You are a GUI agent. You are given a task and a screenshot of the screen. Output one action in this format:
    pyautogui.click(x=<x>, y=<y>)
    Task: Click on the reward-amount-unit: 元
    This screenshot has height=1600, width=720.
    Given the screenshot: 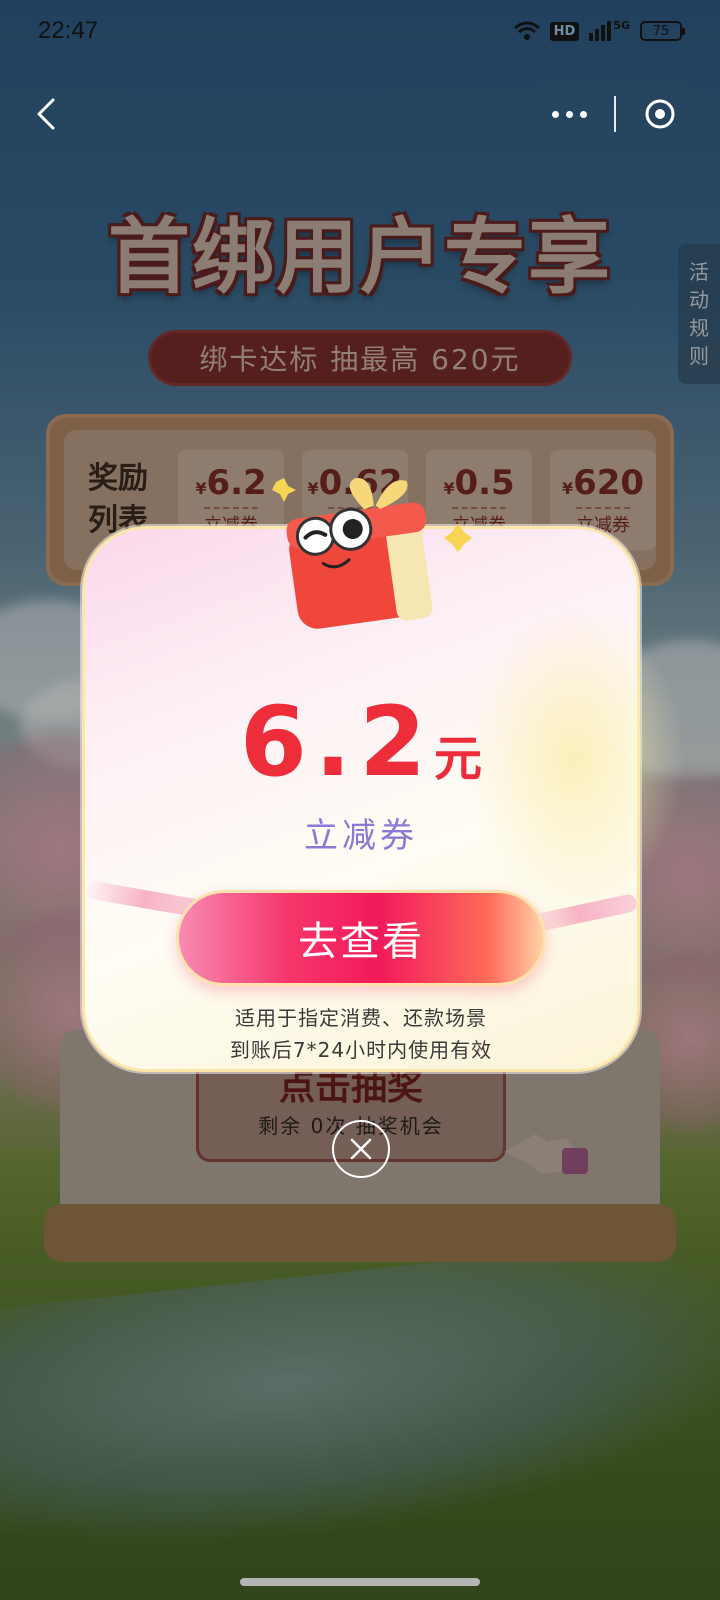 What is the action you would take?
    pyautogui.click(x=458, y=759)
    